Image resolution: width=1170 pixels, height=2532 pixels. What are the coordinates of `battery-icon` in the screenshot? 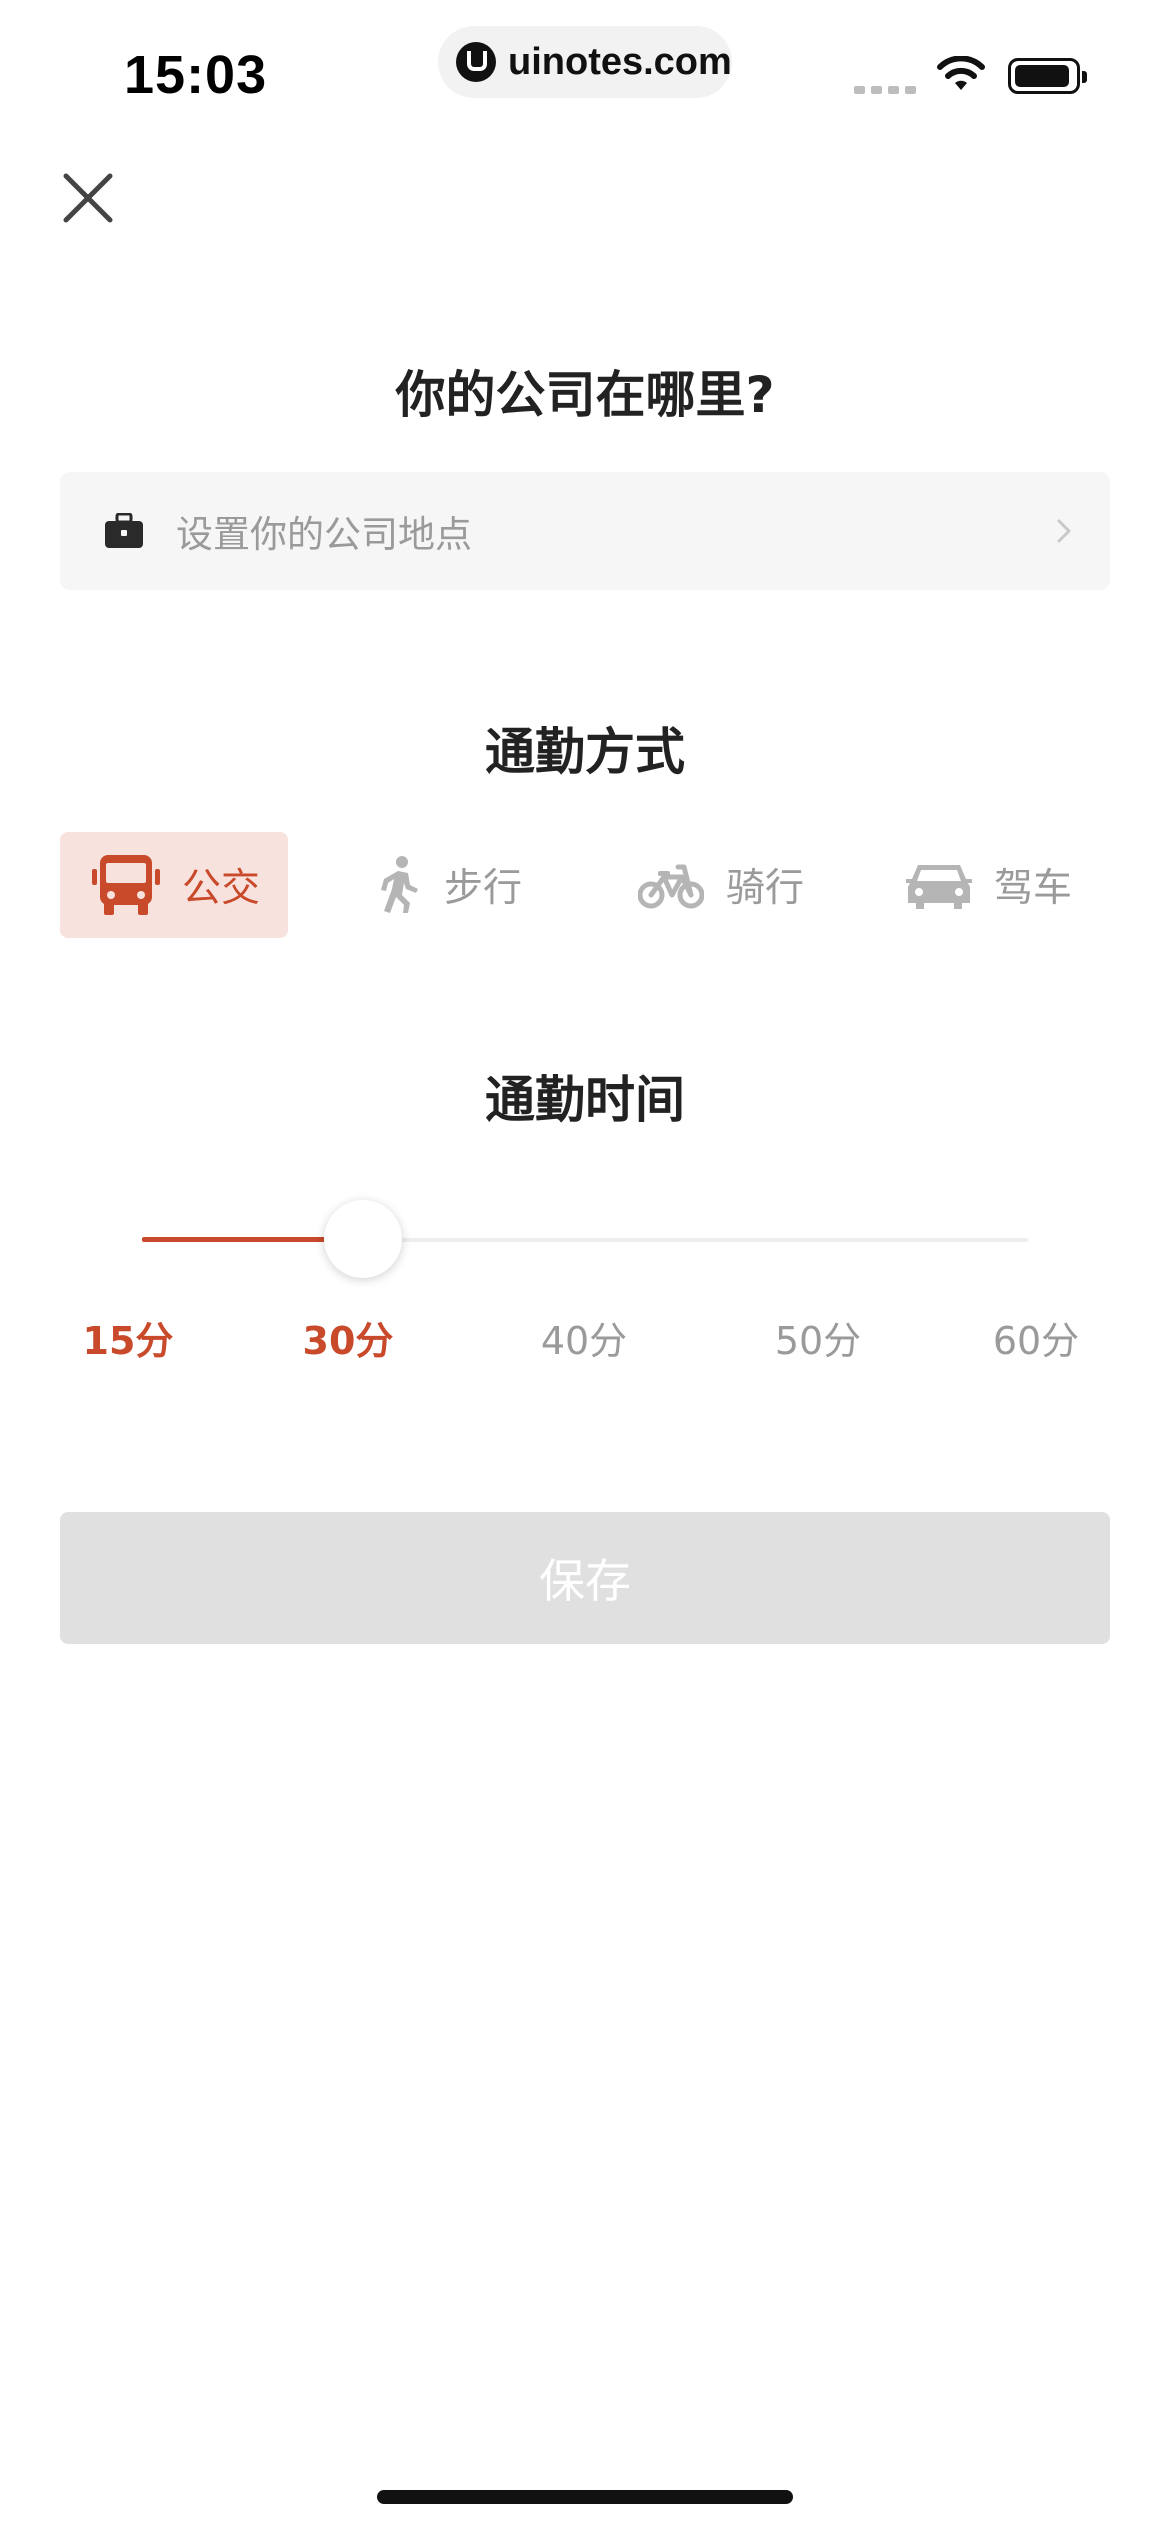 It's located at (1047, 76).